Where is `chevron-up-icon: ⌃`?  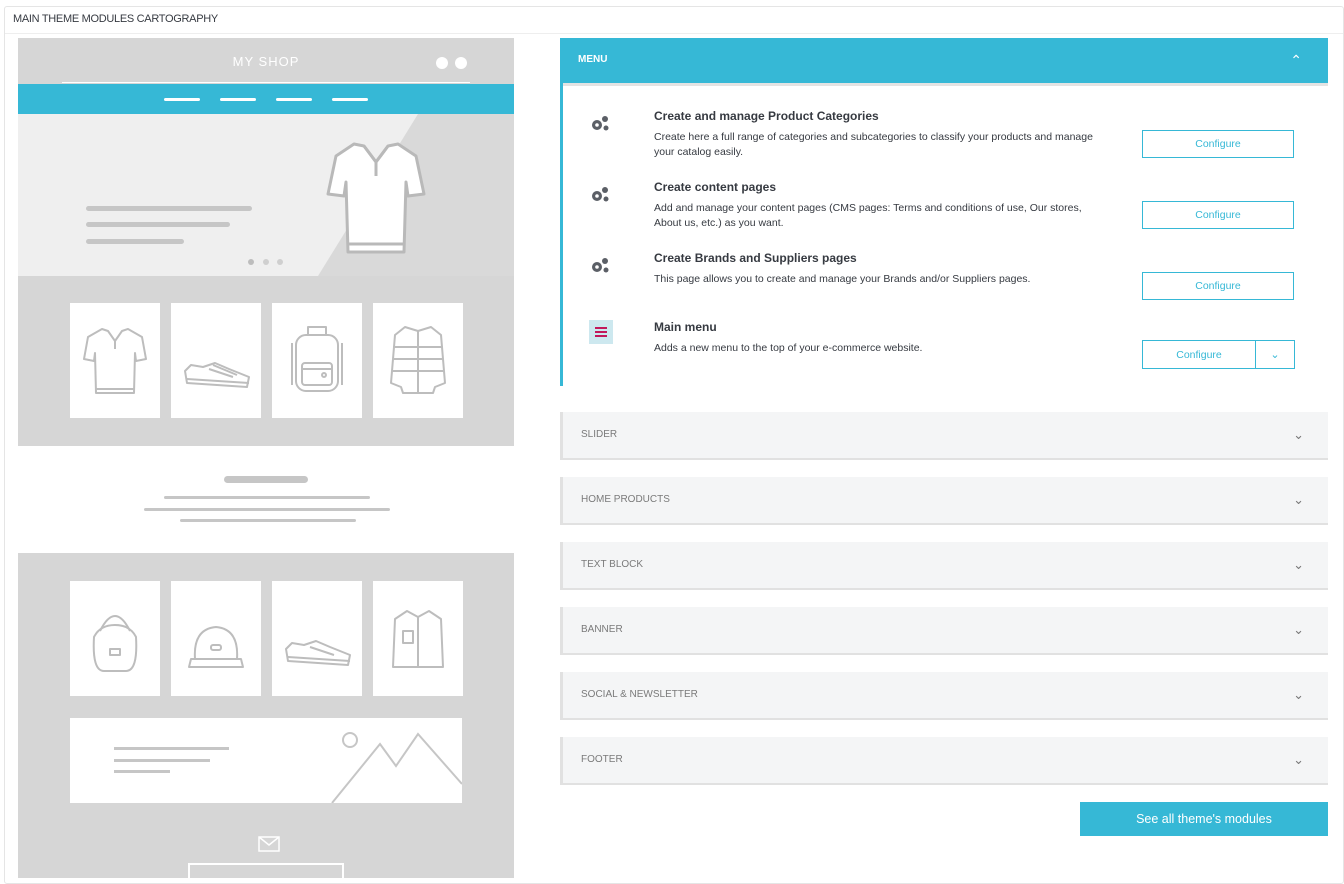 chevron-up-icon: ⌃ is located at coordinates (1296, 60).